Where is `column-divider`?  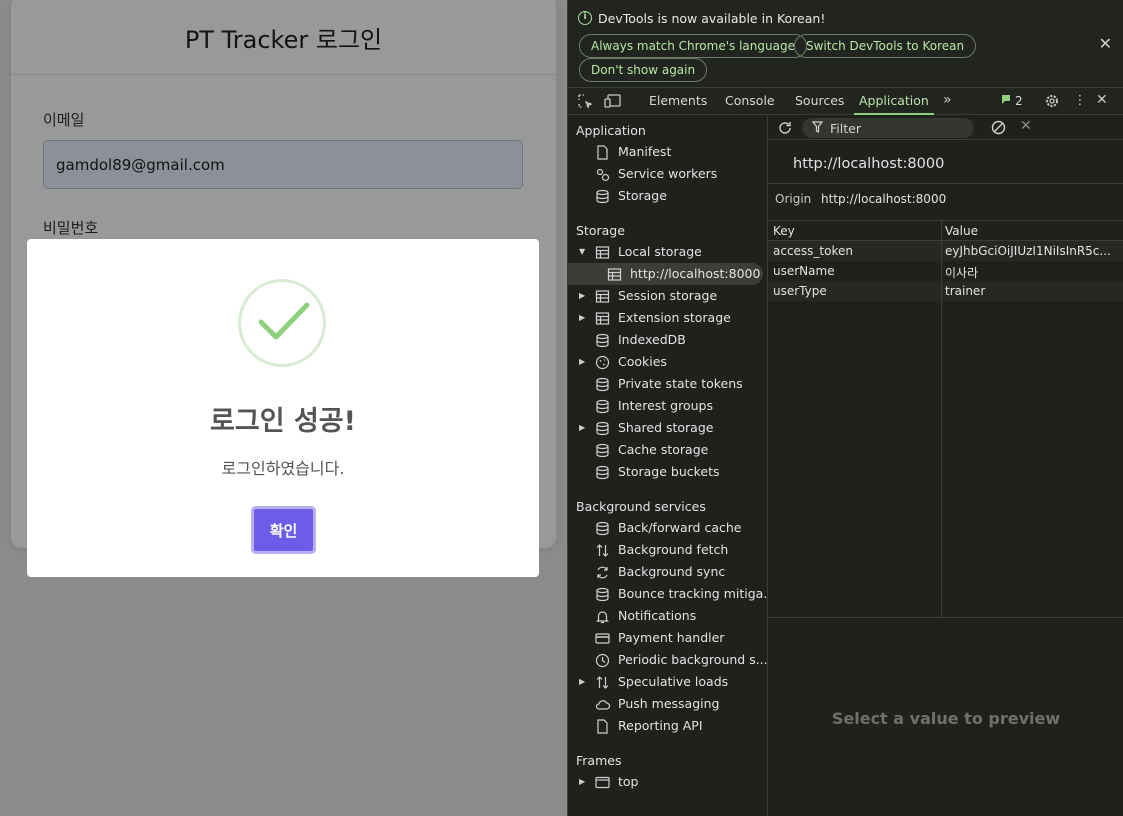 column-divider is located at coordinates (941, 419).